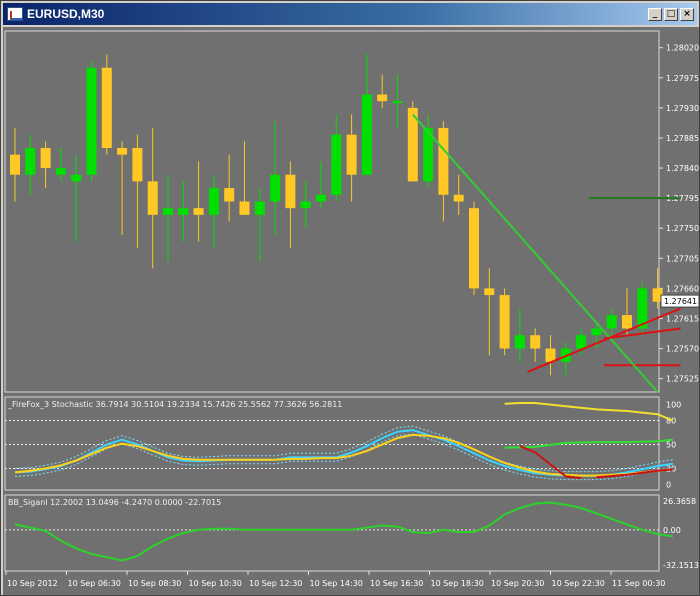 The image size is (700, 596). I want to click on time-label: 10 Sep 18:30, so click(457, 583).